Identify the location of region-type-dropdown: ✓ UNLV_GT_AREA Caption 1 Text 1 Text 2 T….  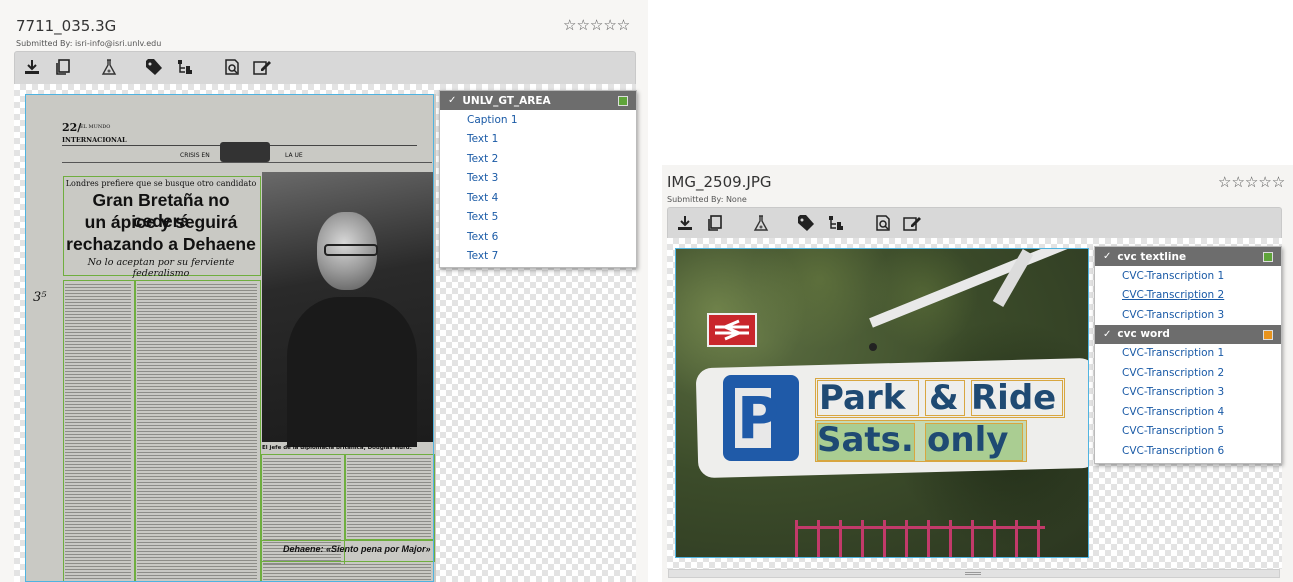
(538, 179).